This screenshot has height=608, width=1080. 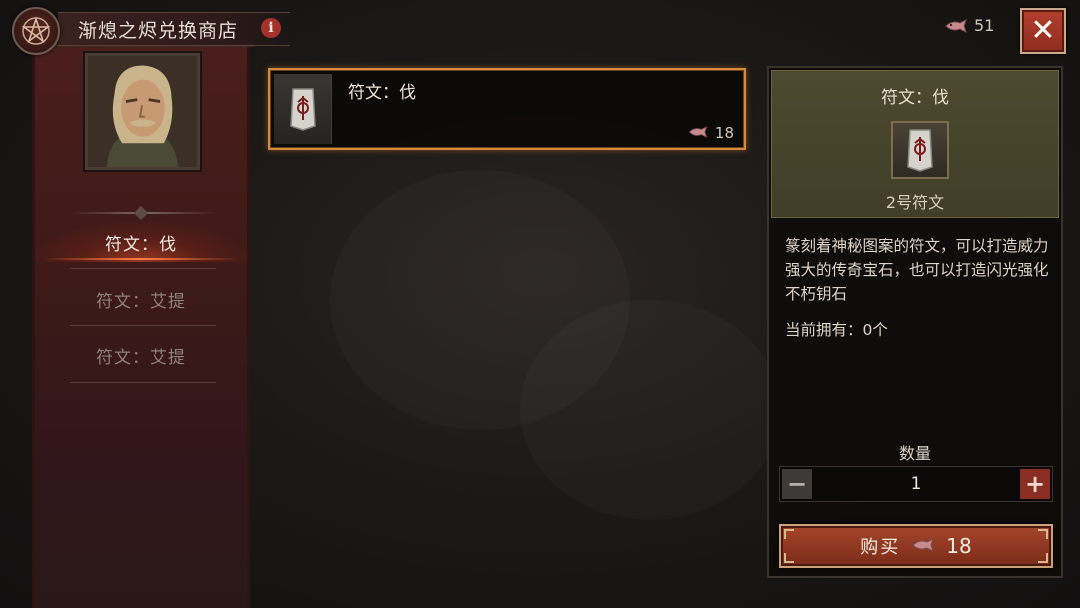 What do you see at coordinates (382, 93) in the screenshot?
I see `item-name: 符文：伐` at bounding box center [382, 93].